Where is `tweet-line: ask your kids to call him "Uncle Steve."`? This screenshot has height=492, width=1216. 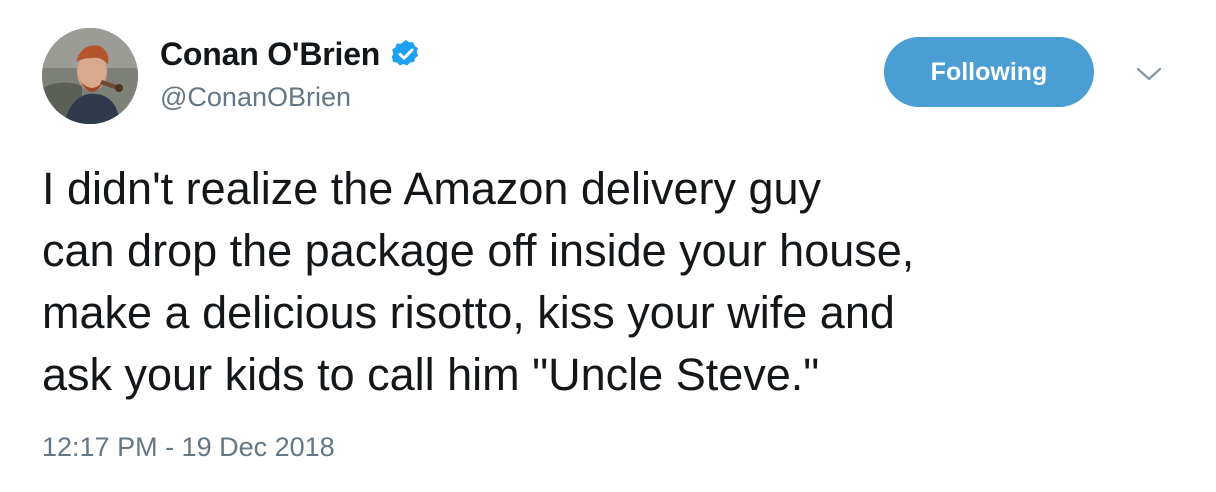 tweet-line: ask your kids to call him "Uncle Steve." is located at coordinates (431, 374).